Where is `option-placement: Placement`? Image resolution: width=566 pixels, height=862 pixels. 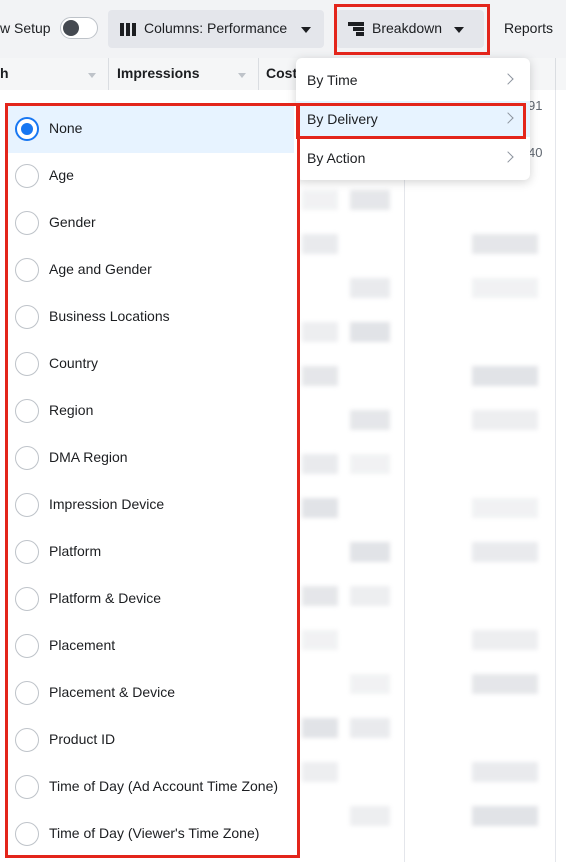 option-placement: Placement is located at coordinates (151, 646).